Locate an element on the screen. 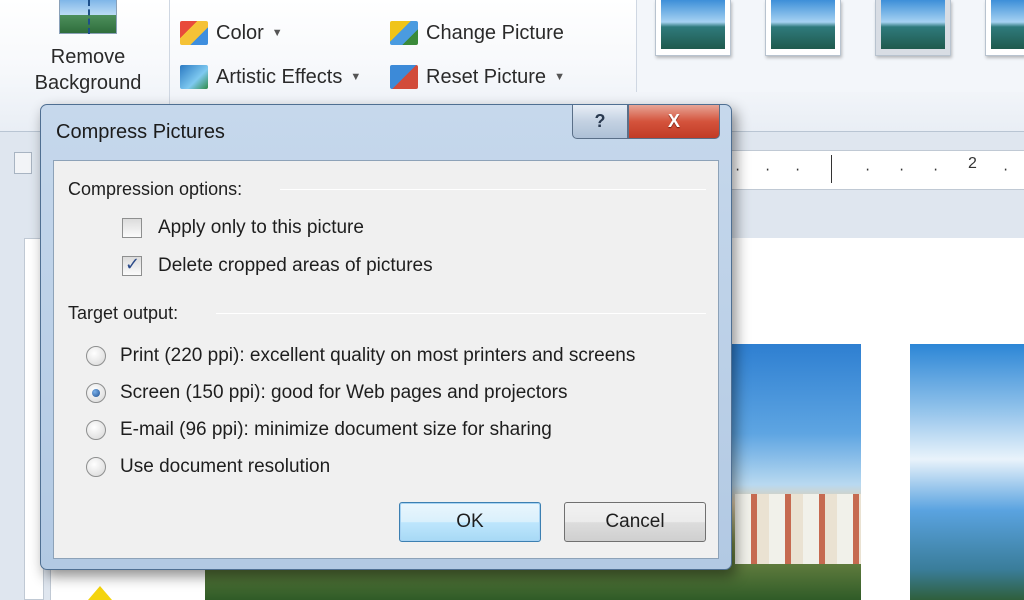  picture-styles-gallery is located at coordinates (830, 46).